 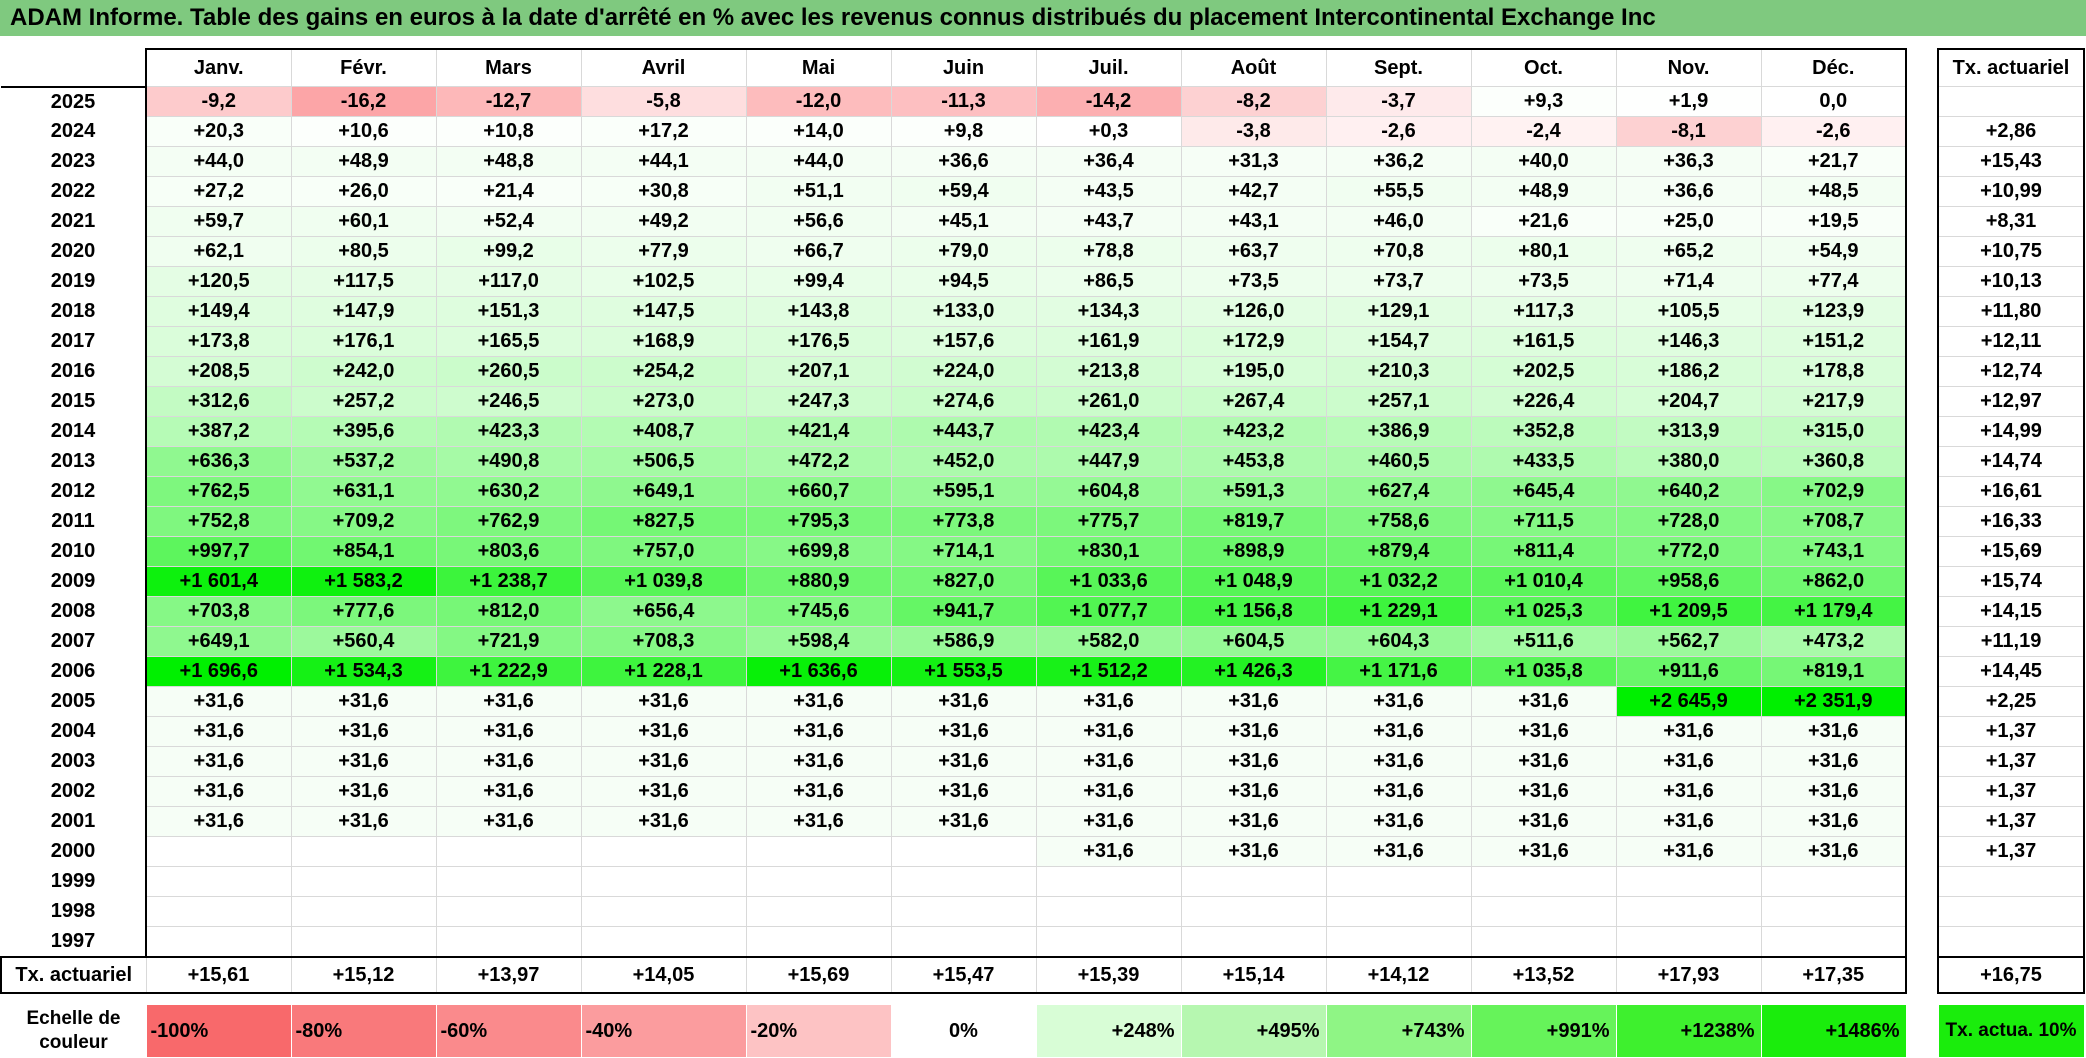 I want to click on value-cell: +773,8, so click(x=963, y=521).